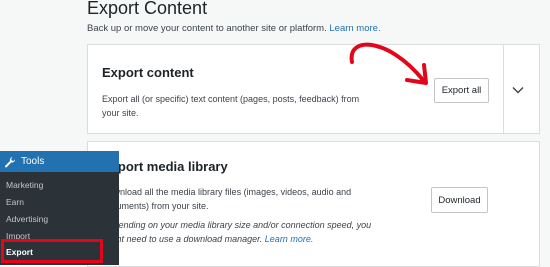 This screenshot has width=550, height=267. I want to click on sidebar-title: Tools, so click(33, 161).